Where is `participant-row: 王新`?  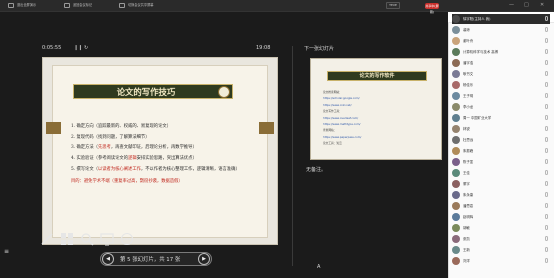 participant-row: 王新 is located at coordinates (501, 250).